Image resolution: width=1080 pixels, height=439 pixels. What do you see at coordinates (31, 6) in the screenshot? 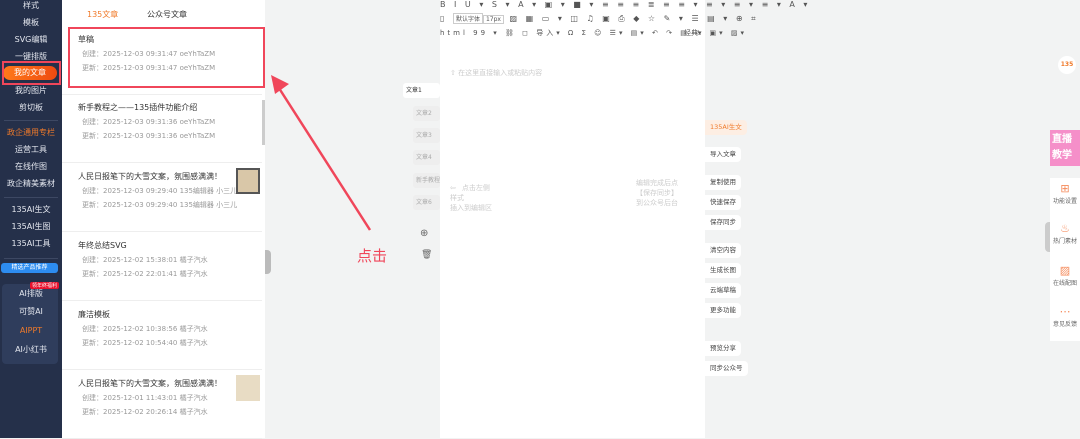
I see `sidebar-item-style: 样式` at bounding box center [31, 6].